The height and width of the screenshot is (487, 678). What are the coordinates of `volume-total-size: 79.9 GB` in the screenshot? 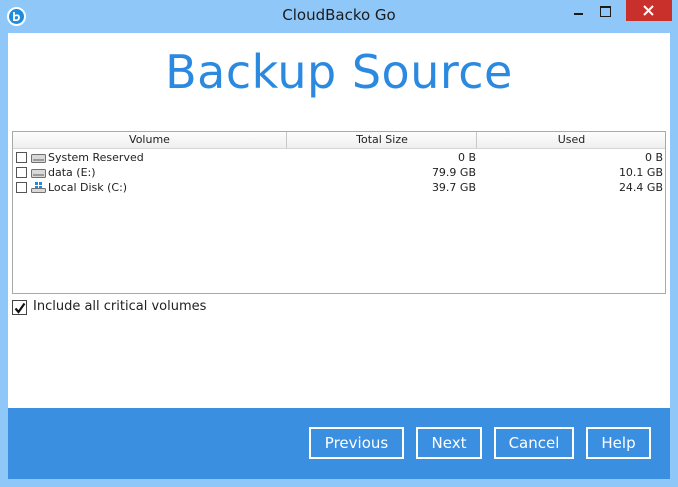 It's located at (453, 172).